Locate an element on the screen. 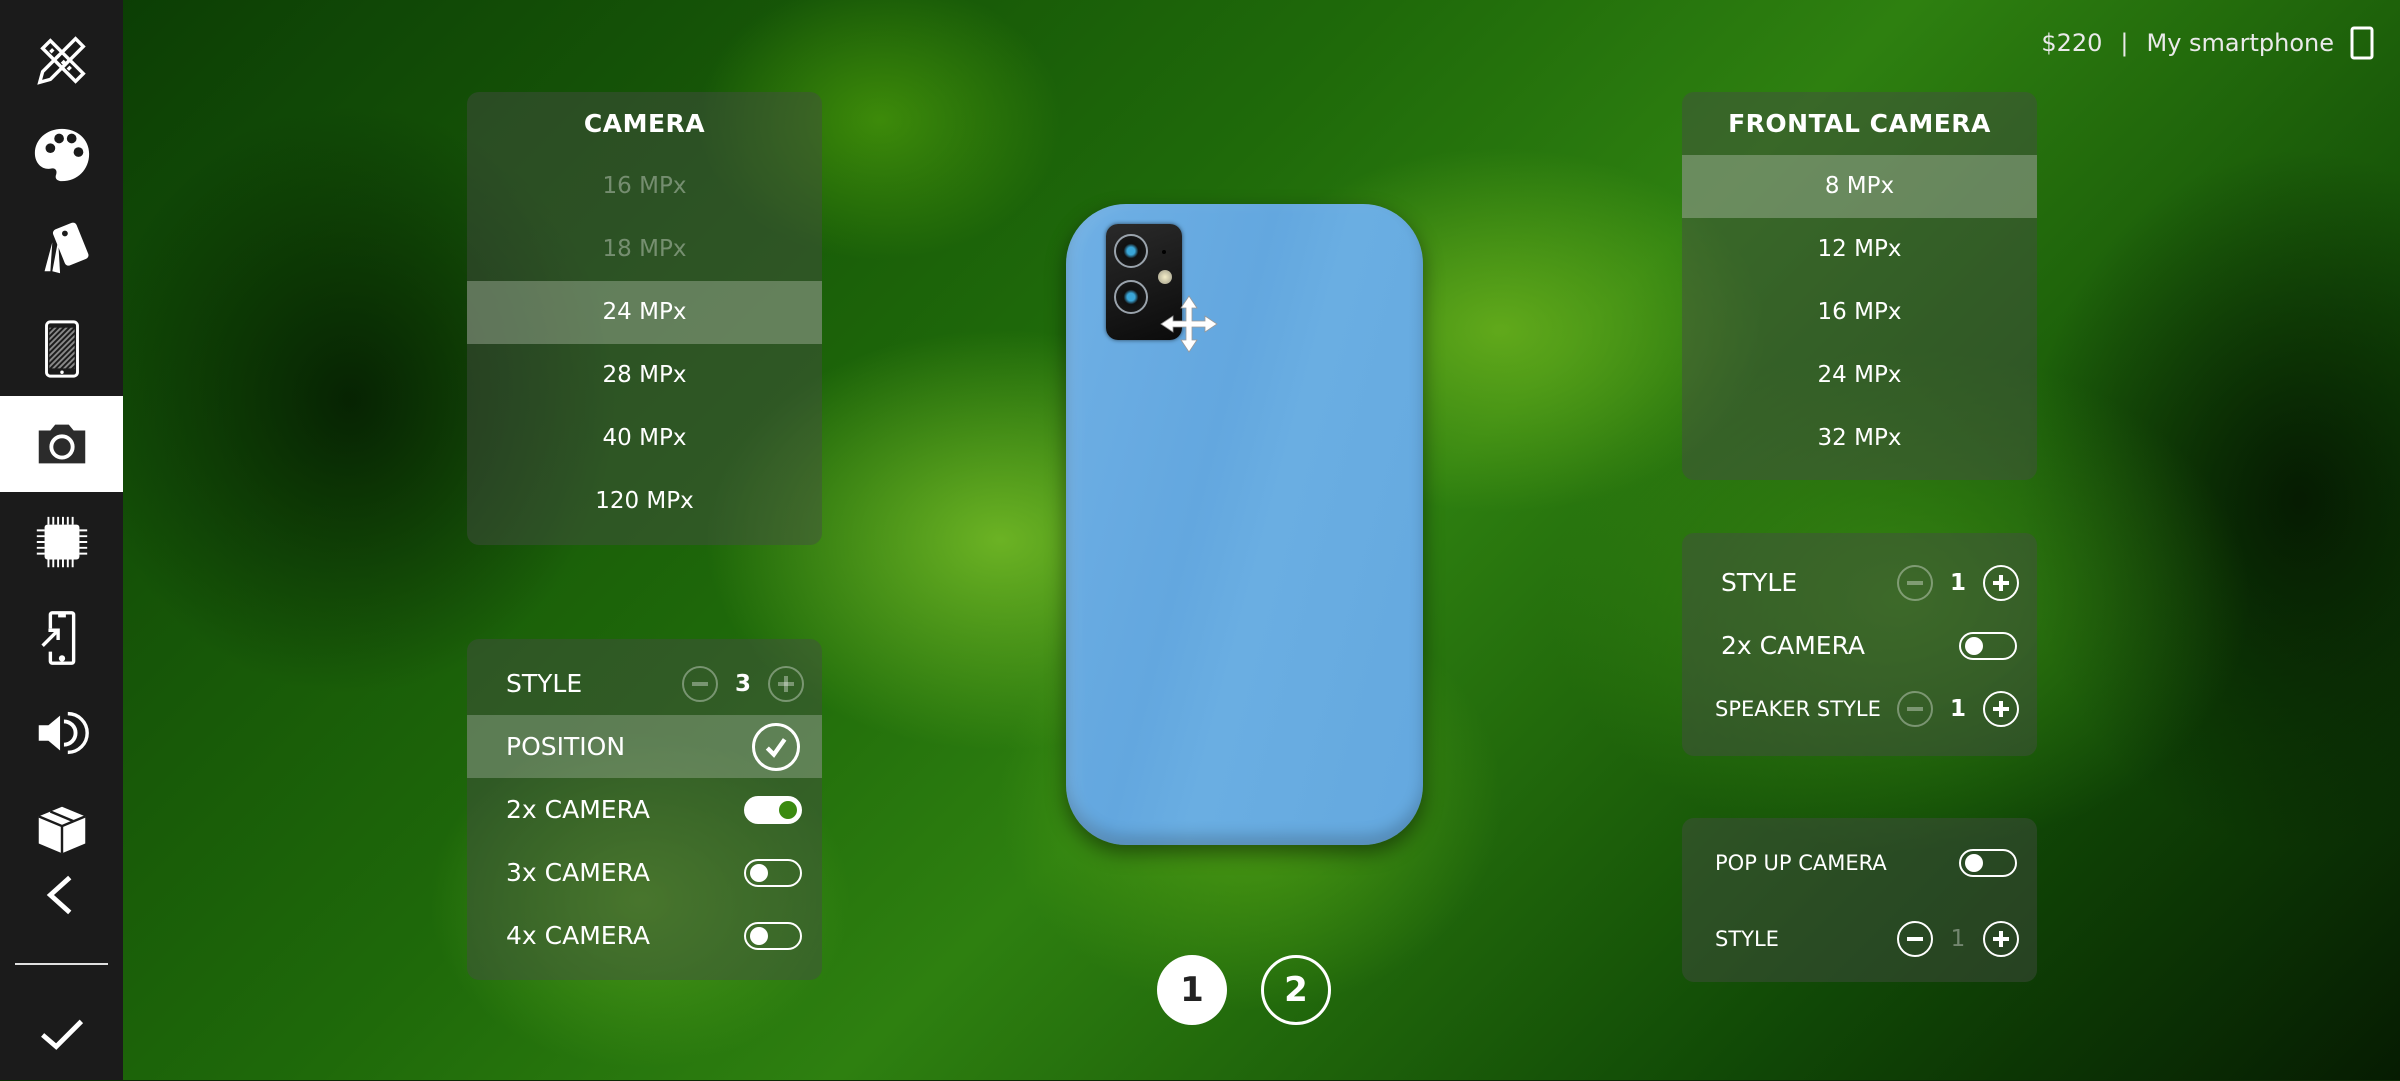  sidebar-item-materials is located at coordinates (61, 248).